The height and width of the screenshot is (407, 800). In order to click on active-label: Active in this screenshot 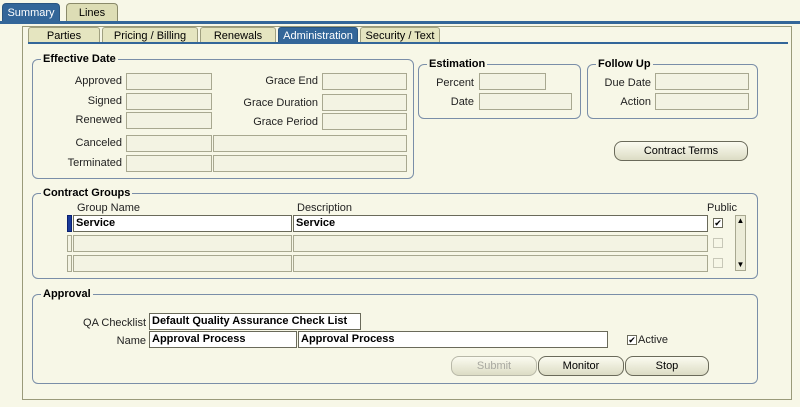, I will do `click(653, 340)`.